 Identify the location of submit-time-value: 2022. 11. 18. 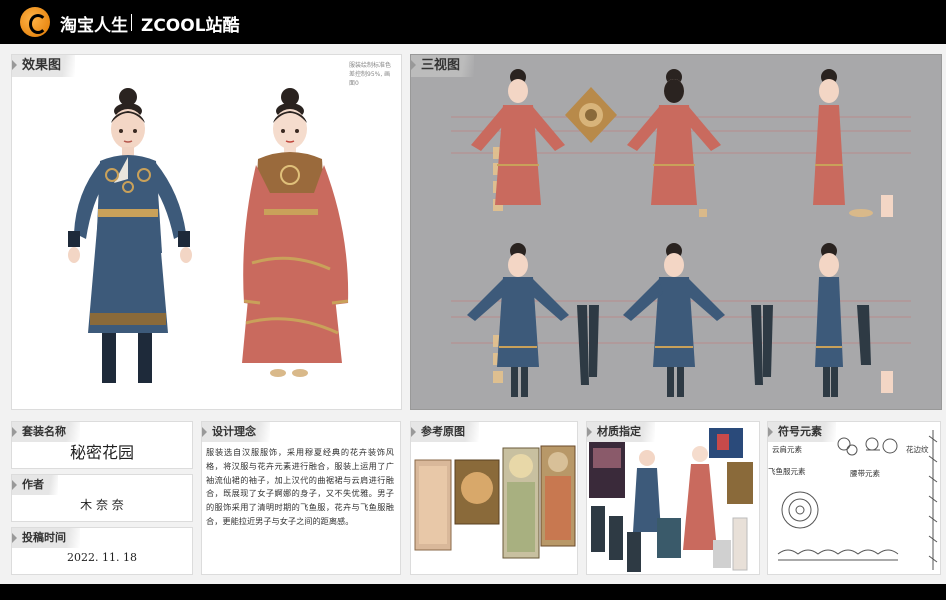
(102, 557).